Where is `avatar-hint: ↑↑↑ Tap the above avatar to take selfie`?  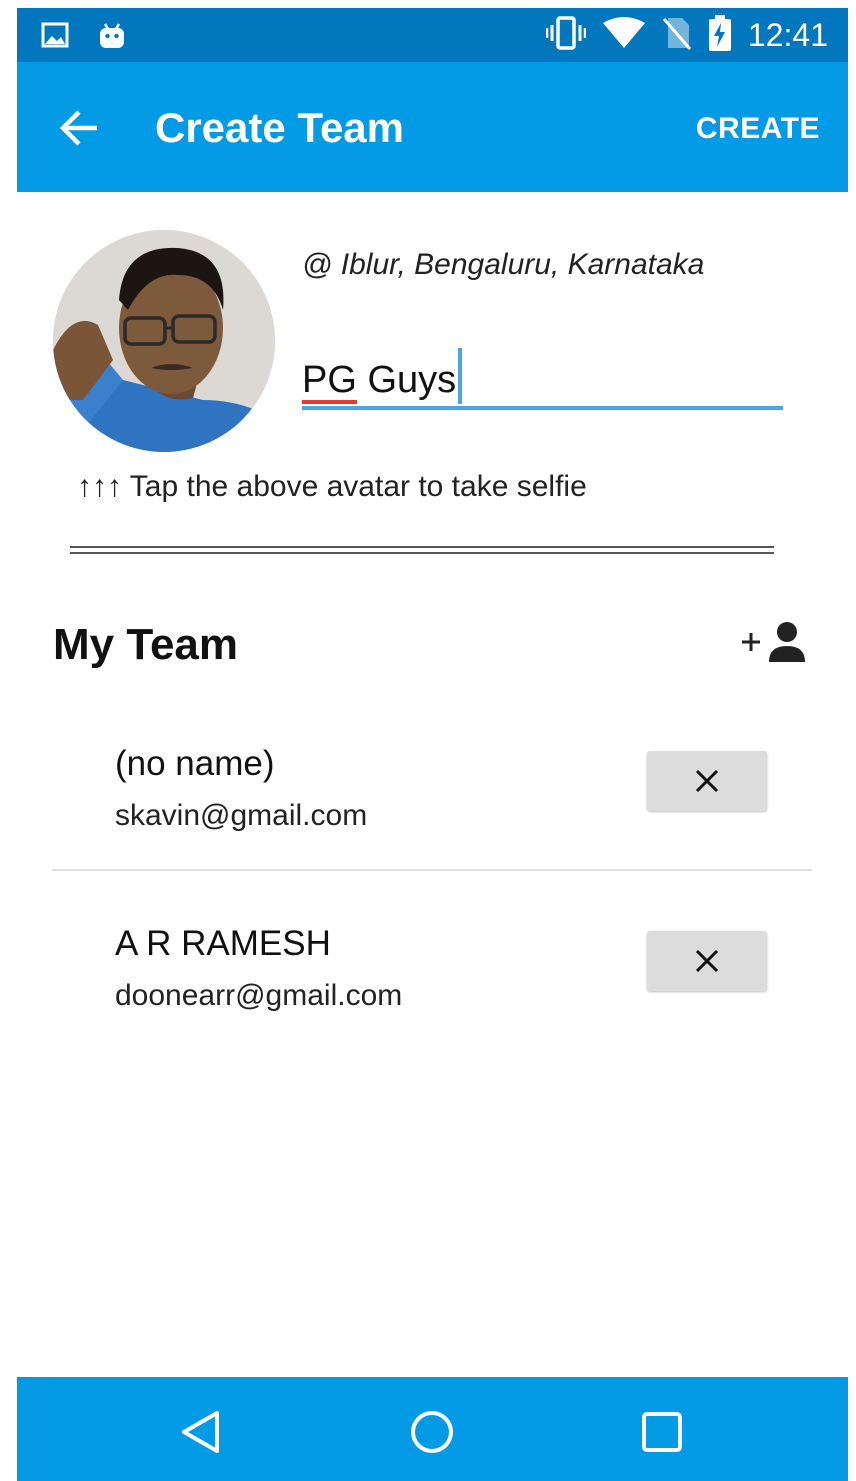
avatar-hint: ↑↑↑ Tap the above avatar to take selfie is located at coordinates (332, 486).